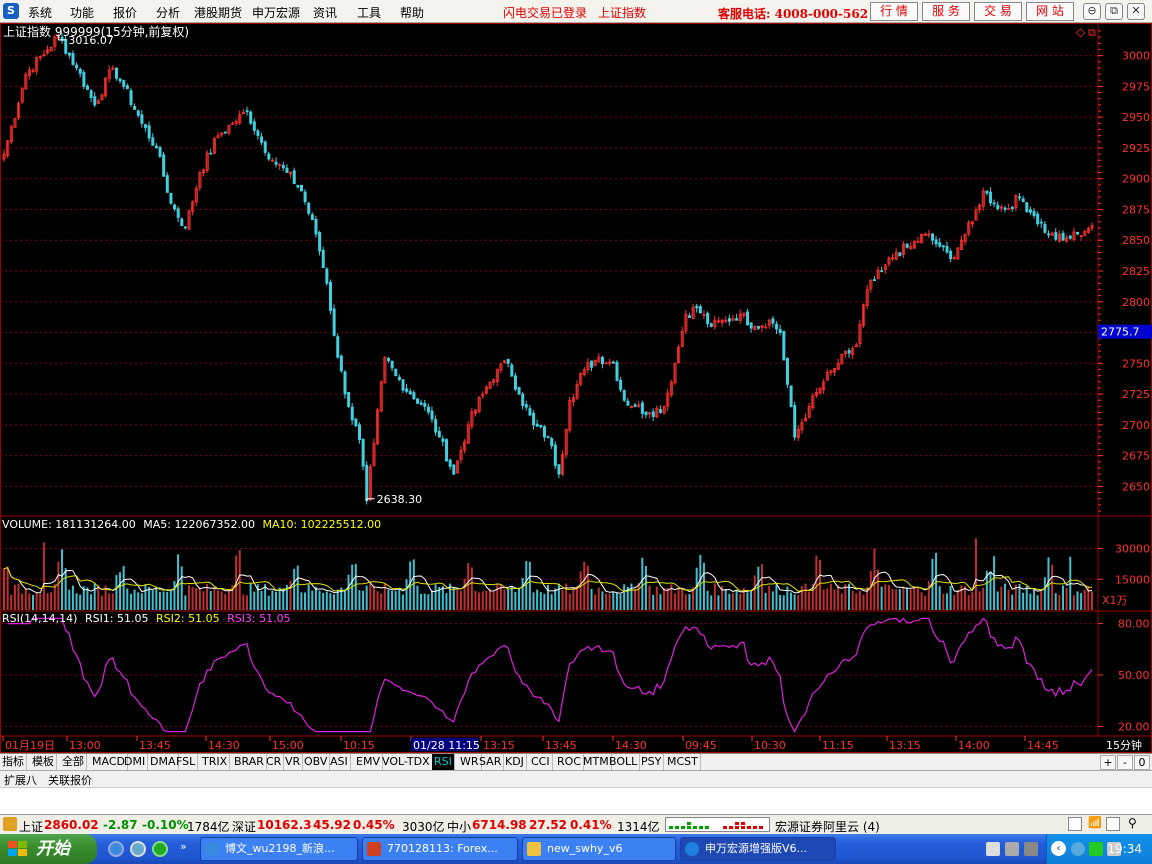 This screenshot has width=1152, height=864. Describe the element at coordinates (459, 826) in the screenshot. I see `zx-name: 中小` at that location.